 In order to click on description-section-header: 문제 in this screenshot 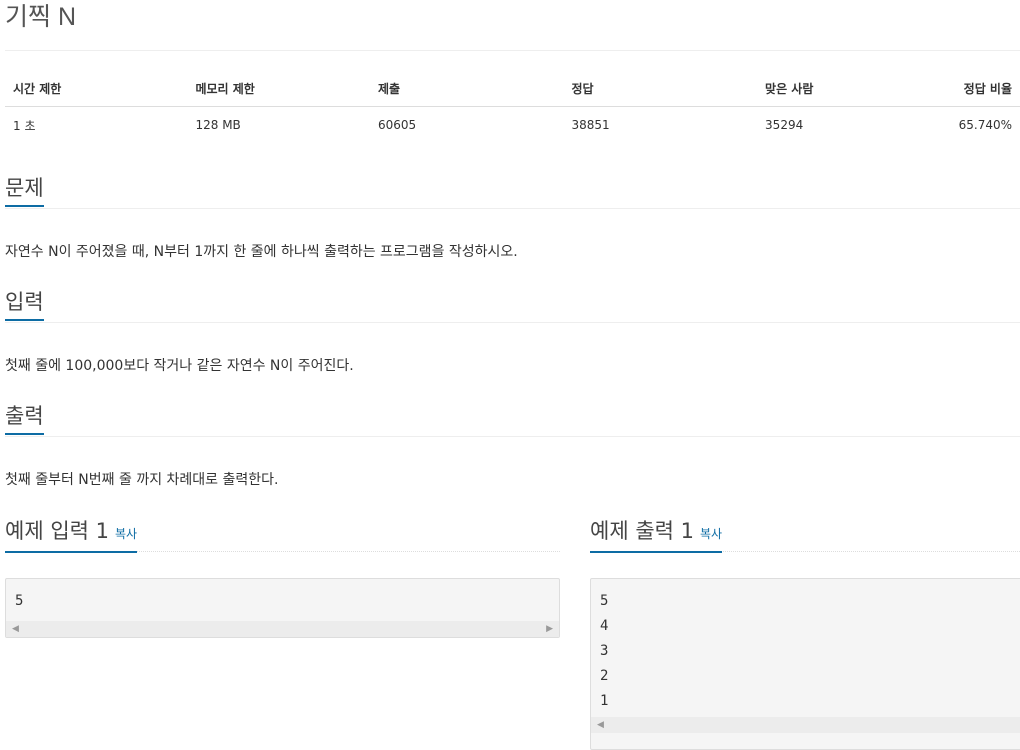, I will do `click(512, 190)`.